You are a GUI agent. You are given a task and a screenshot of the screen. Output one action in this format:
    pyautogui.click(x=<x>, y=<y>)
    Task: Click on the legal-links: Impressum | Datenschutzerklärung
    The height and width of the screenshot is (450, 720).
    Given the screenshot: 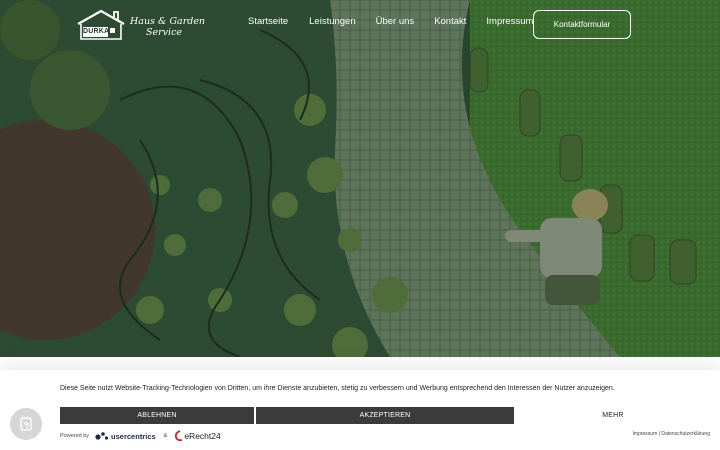 What is the action you would take?
    pyautogui.click(x=671, y=434)
    